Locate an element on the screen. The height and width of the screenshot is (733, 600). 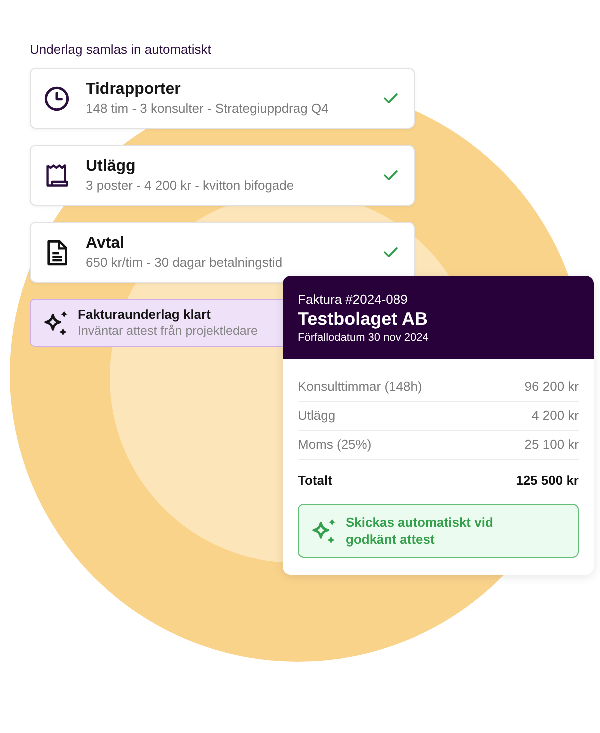
line-amount: 25 100 kr is located at coordinates (551, 445).